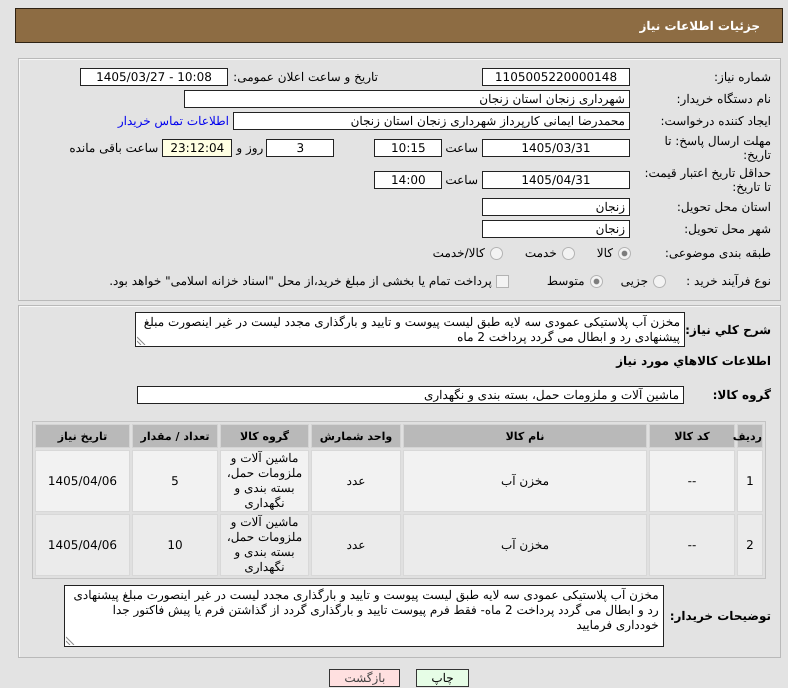  What do you see at coordinates (525, 436) in the screenshot?
I see `column-header: نام کالا` at bounding box center [525, 436].